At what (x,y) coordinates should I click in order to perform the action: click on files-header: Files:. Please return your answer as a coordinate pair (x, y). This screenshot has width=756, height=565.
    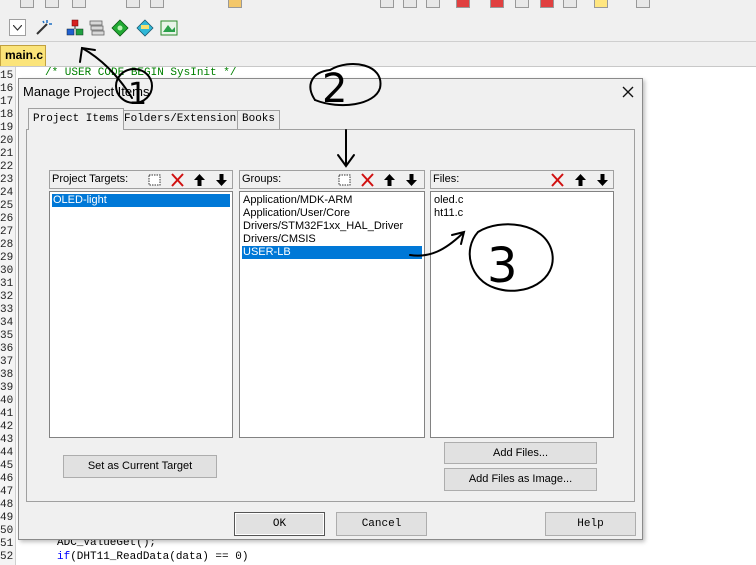
    Looking at the image, I should click on (522, 179).